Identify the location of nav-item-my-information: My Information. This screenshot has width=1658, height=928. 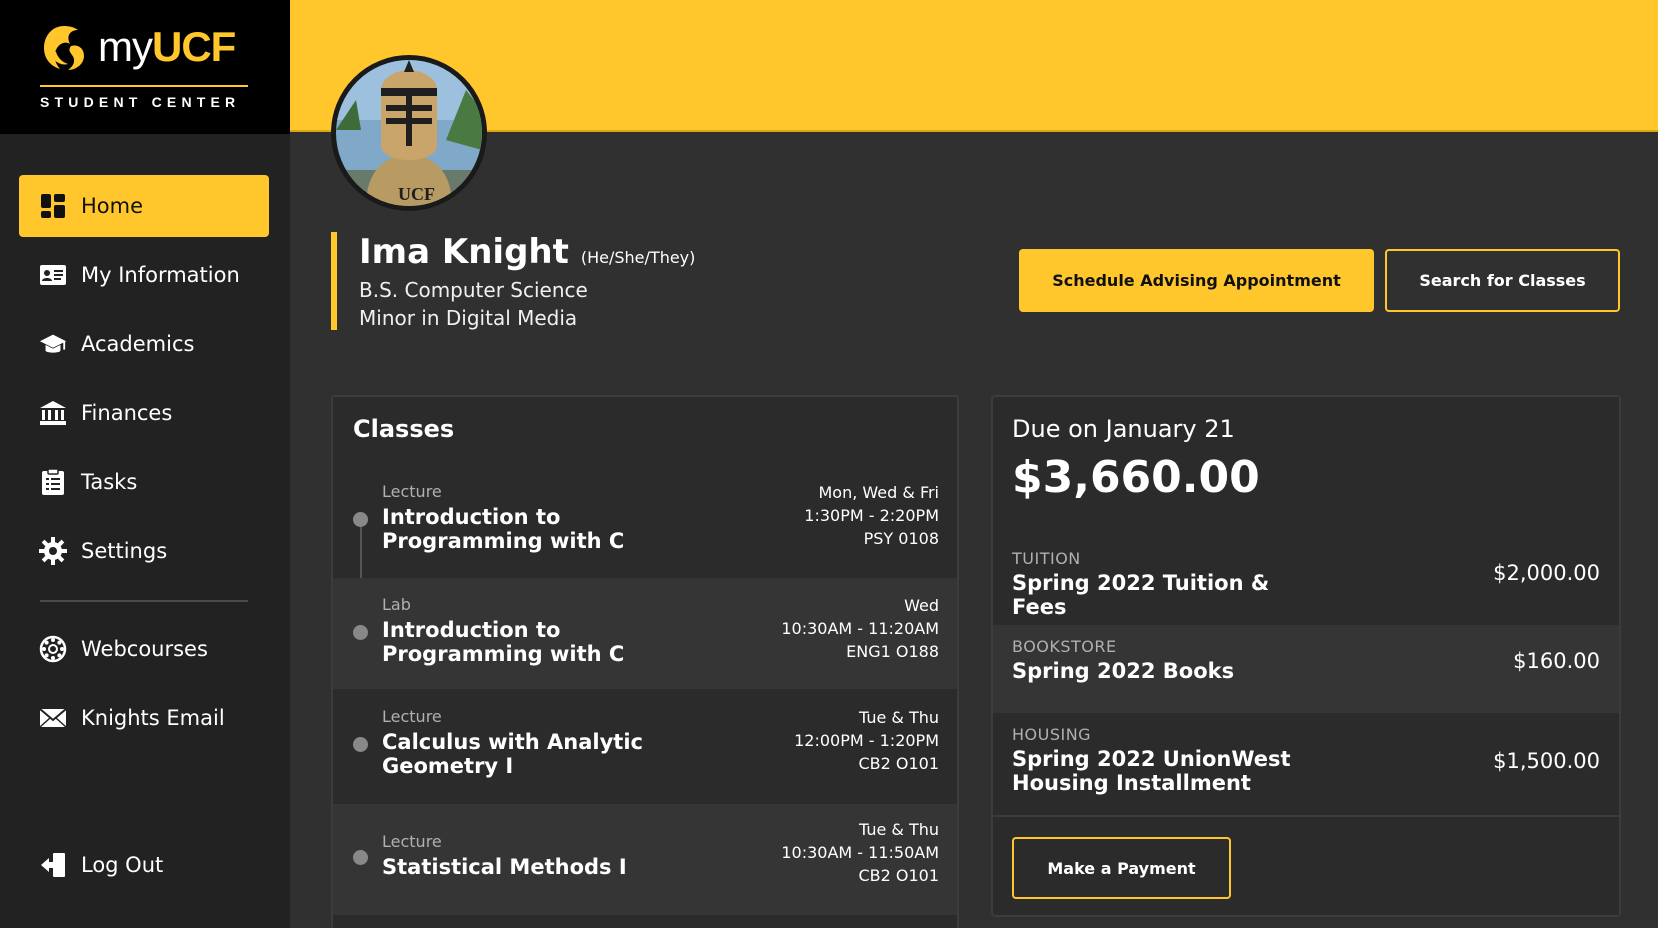
(144, 275).